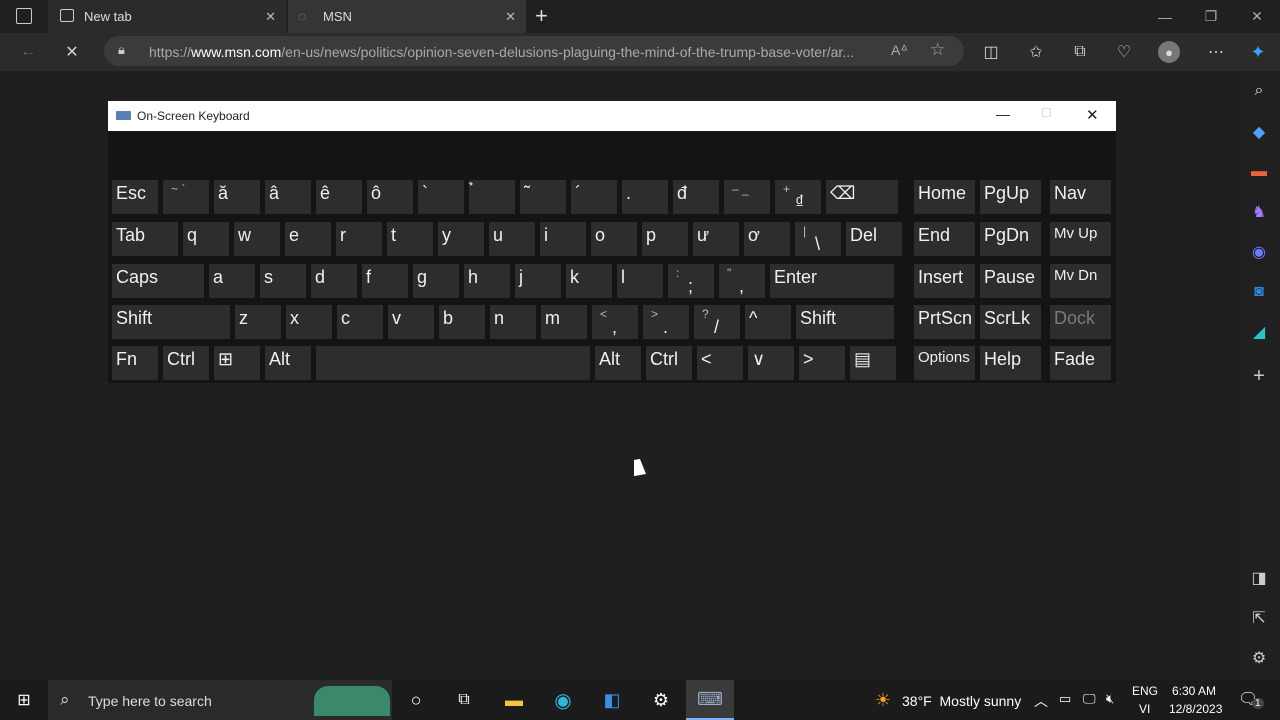 The width and height of the screenshot is (1280, 720). I want to click on shopping-tag-icon: ◆, so click(1259, 132).